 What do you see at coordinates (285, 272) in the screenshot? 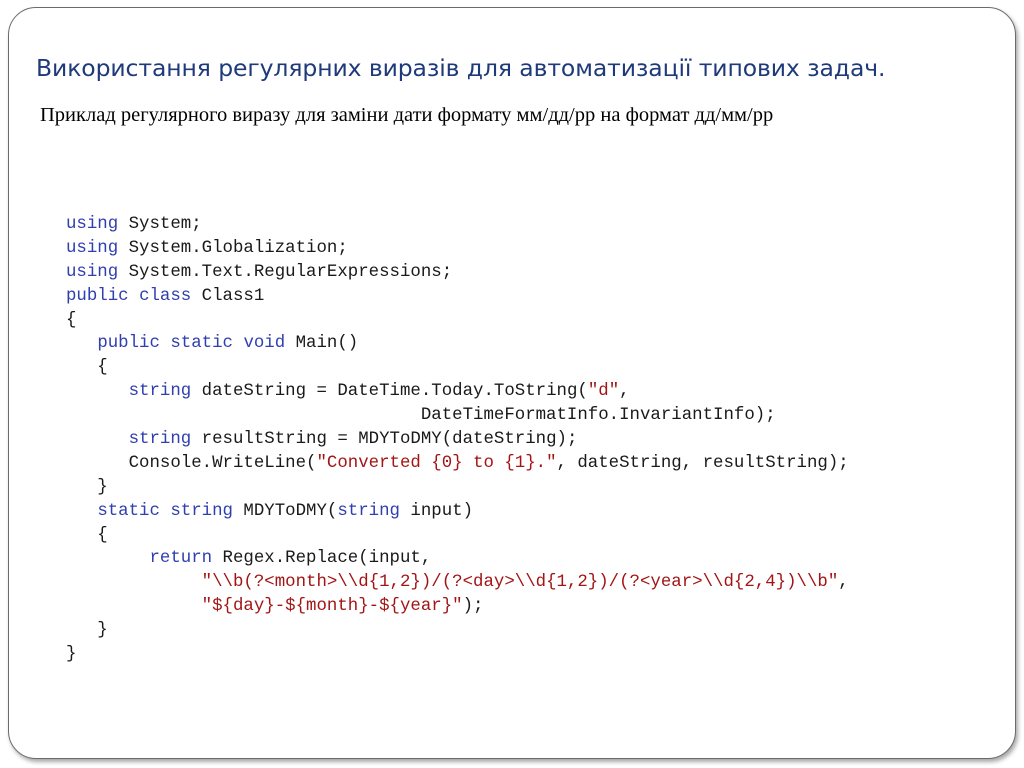
I see `code-text: System.Text.RegularExpressions;` at bounding box center [285, 272].